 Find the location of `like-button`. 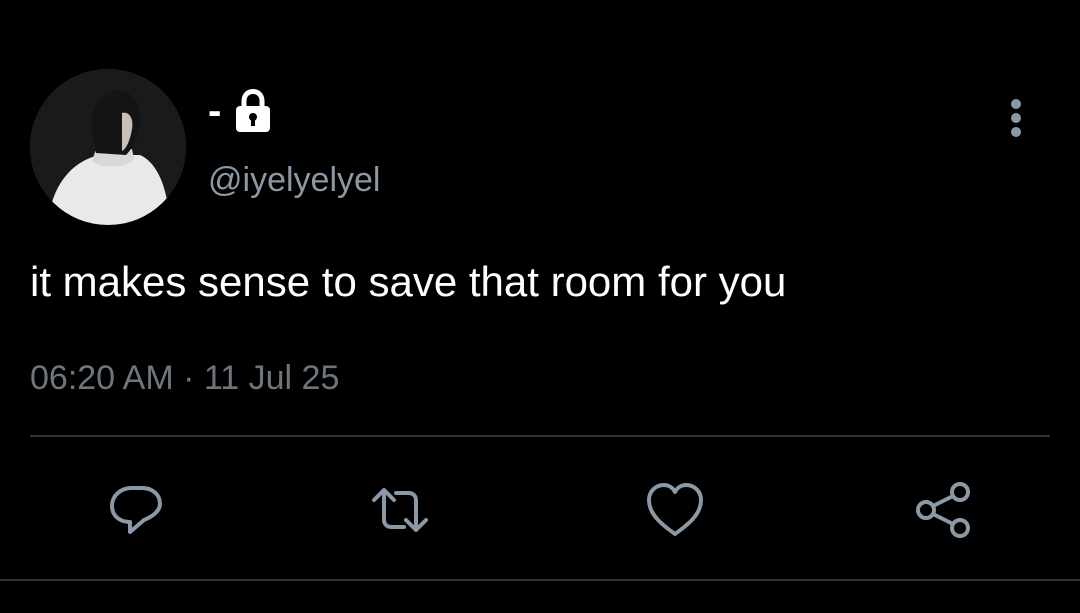

like-button is located at coordinates (675, 510).